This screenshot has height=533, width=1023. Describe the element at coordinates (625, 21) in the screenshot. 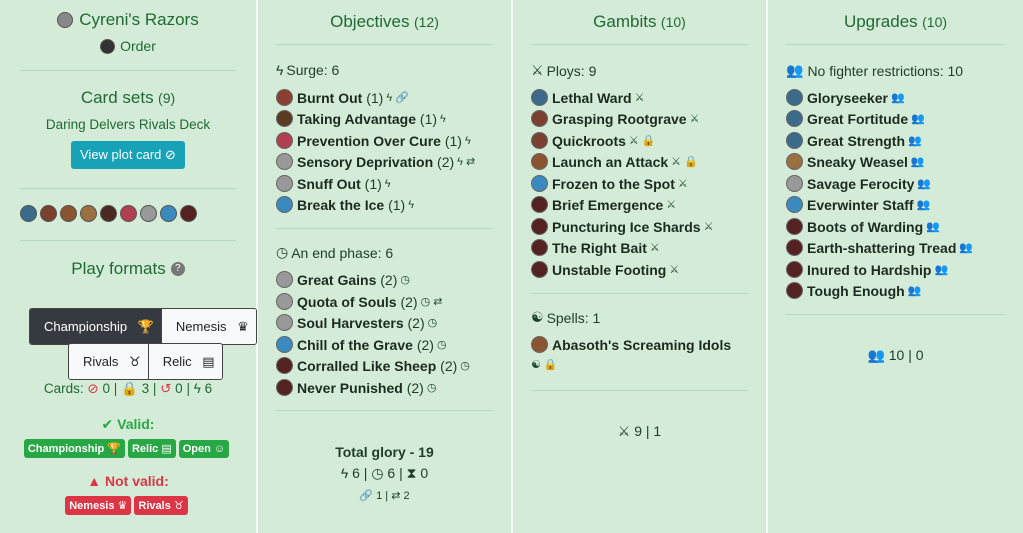

I see `gambits-title: Gambits` at that location.